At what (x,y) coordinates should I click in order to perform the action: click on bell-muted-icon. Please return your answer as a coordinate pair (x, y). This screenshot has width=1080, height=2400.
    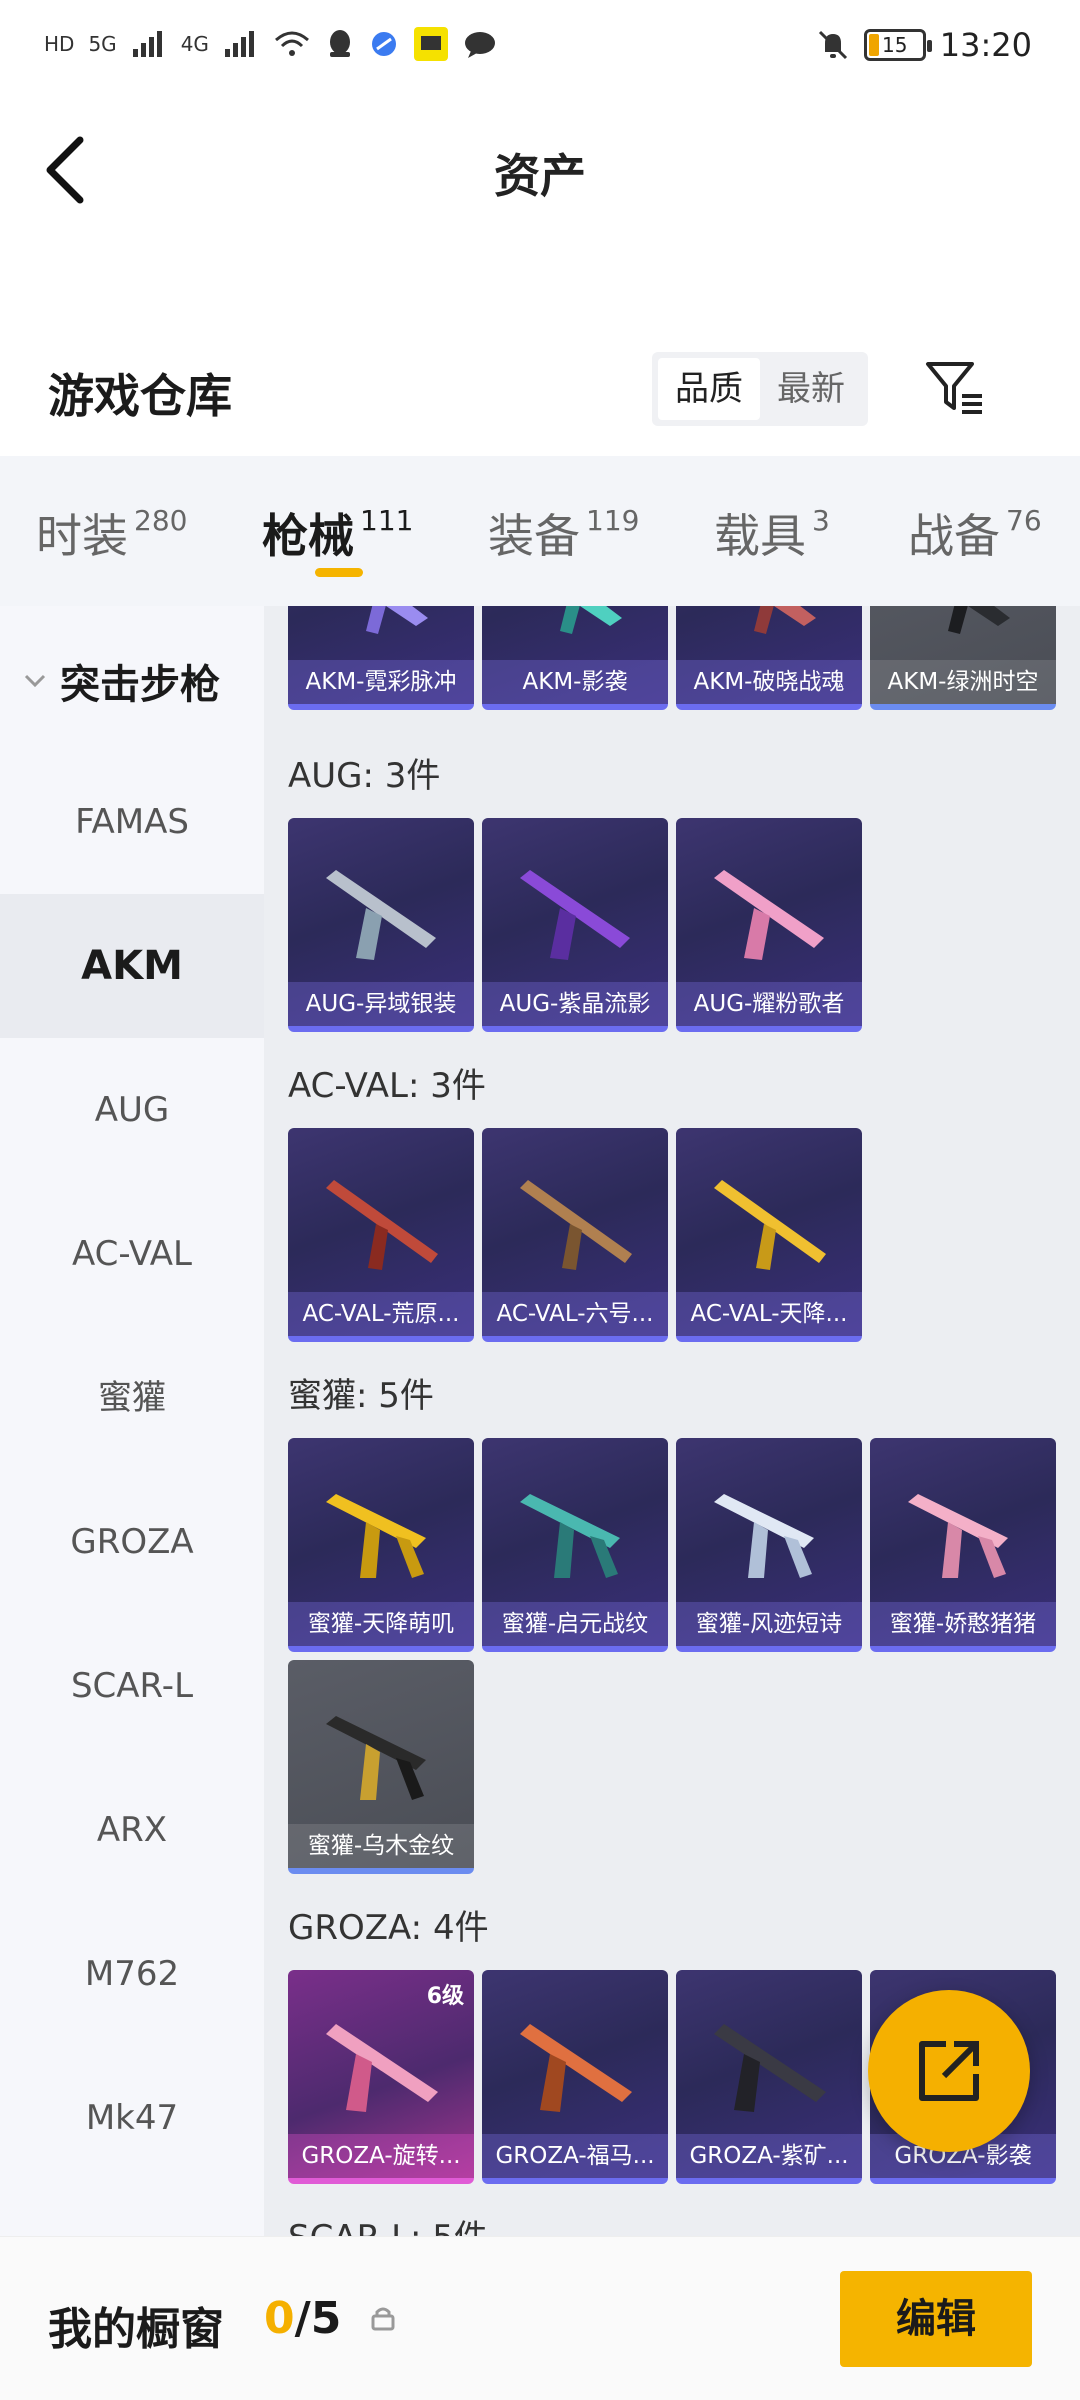
    Looking at the image, I should click on (832, 45).